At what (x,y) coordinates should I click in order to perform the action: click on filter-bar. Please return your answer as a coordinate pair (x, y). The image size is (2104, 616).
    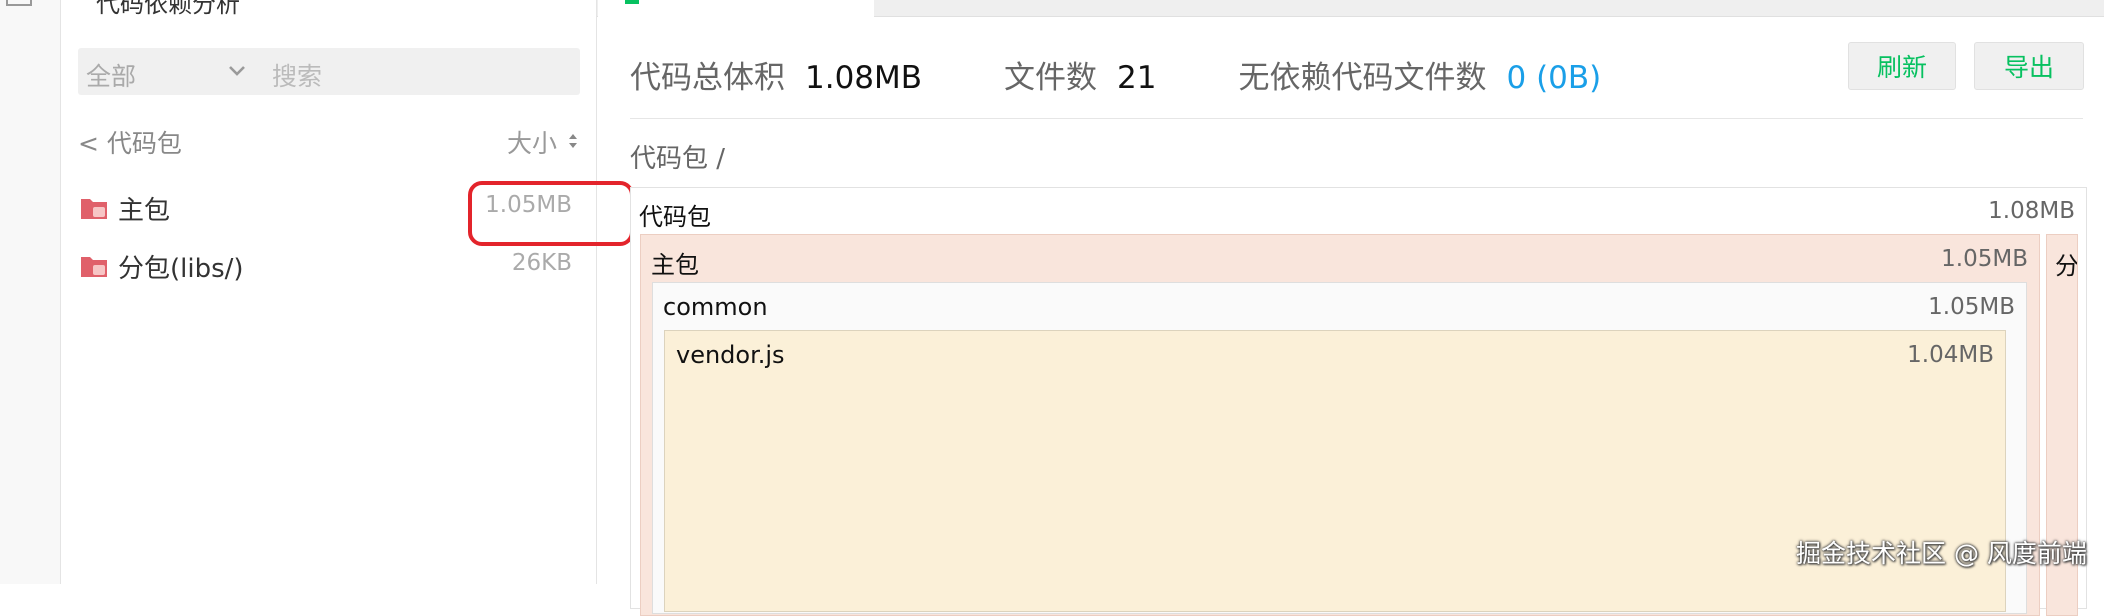
    Looking at the image, I should click on (329, 71).